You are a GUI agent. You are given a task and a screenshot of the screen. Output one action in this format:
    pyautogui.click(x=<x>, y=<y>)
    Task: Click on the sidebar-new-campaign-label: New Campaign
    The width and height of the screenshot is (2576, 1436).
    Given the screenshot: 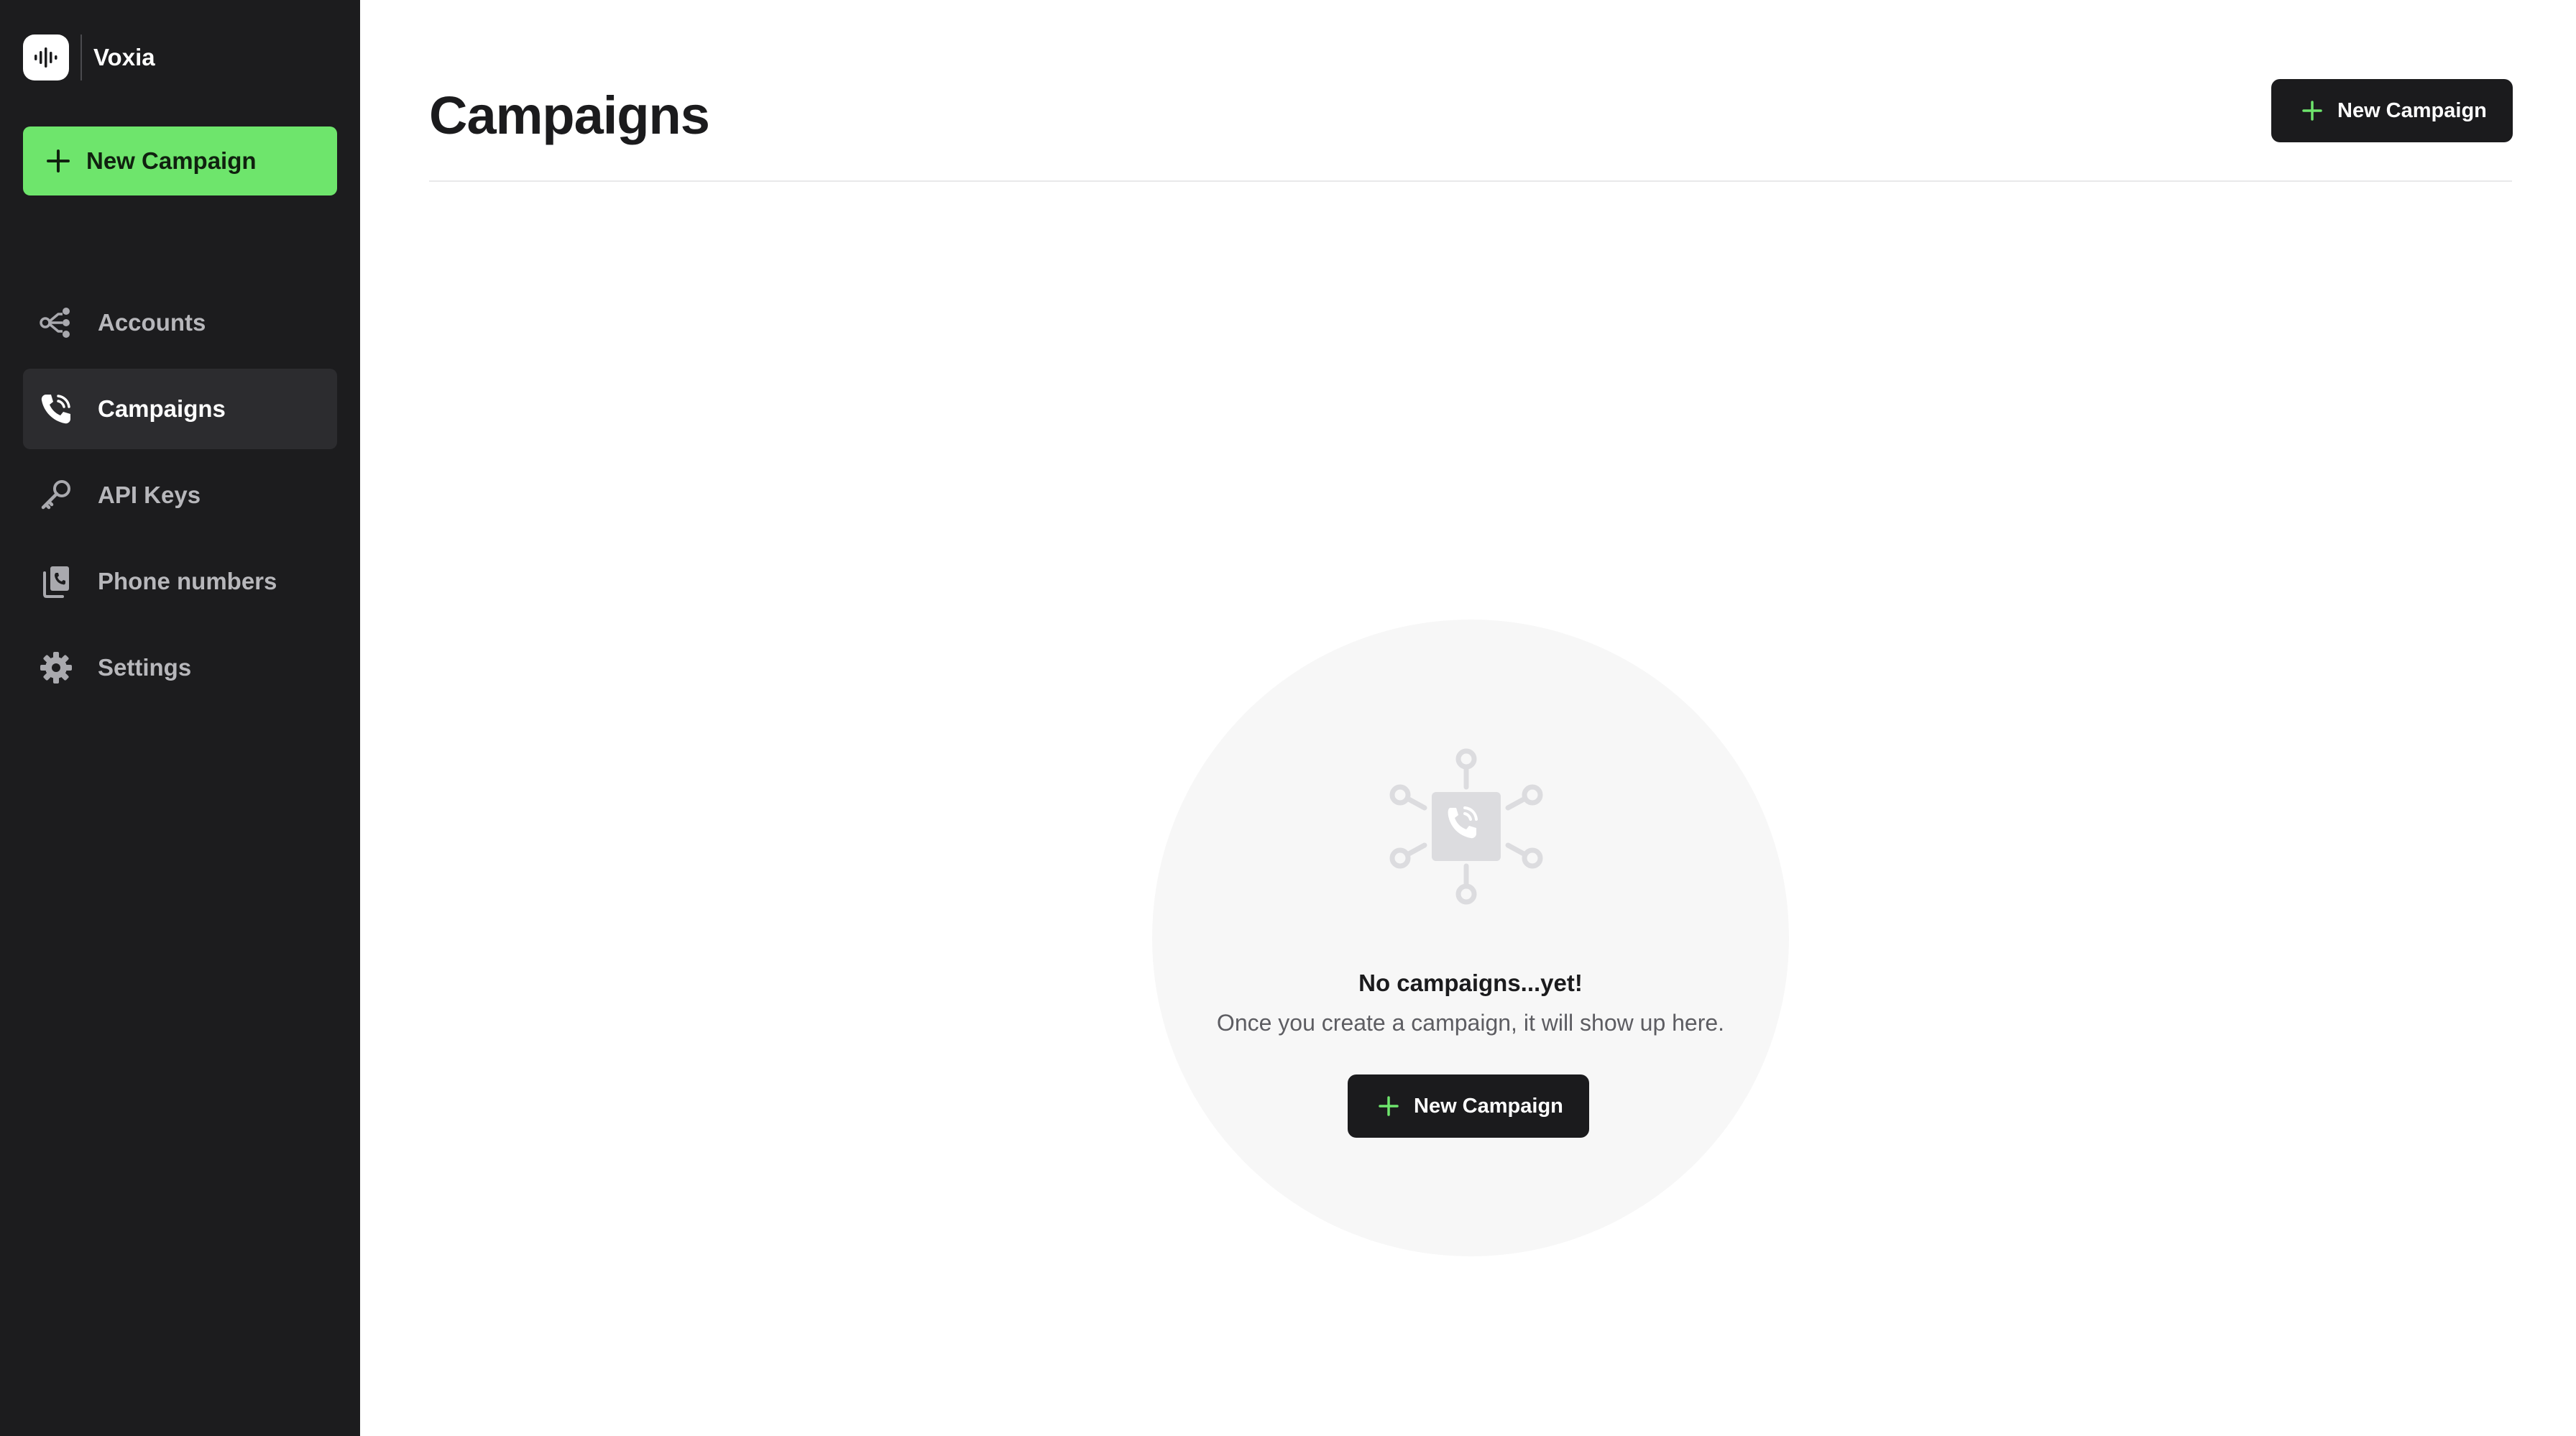 What is the action you would take?
    pyautogui.click(x=171, y=160)
    